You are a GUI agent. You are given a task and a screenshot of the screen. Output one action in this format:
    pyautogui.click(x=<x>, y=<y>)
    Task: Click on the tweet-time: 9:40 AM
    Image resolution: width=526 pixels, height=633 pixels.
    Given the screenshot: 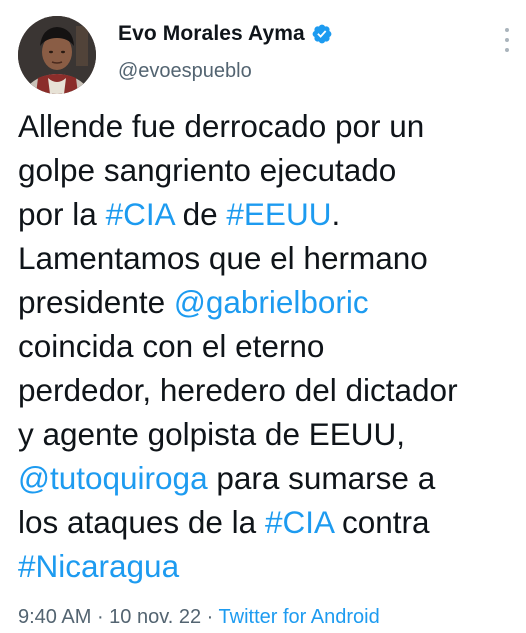 What is the action you would take?
    pyautogui.click(x=54, y=617)
    